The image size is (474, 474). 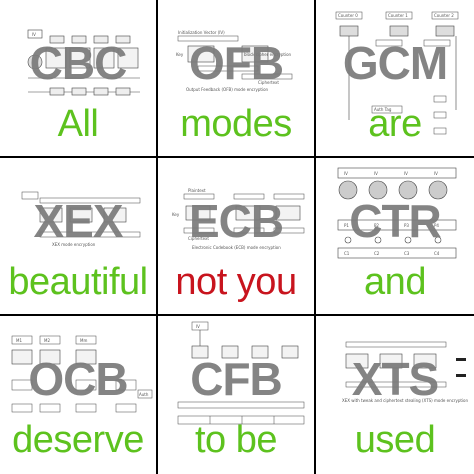 What do you see at coordinates (78, 282) in the screenshot?
I see `caption-word-beautiful: beautiful` at bounding box center [78, 282].